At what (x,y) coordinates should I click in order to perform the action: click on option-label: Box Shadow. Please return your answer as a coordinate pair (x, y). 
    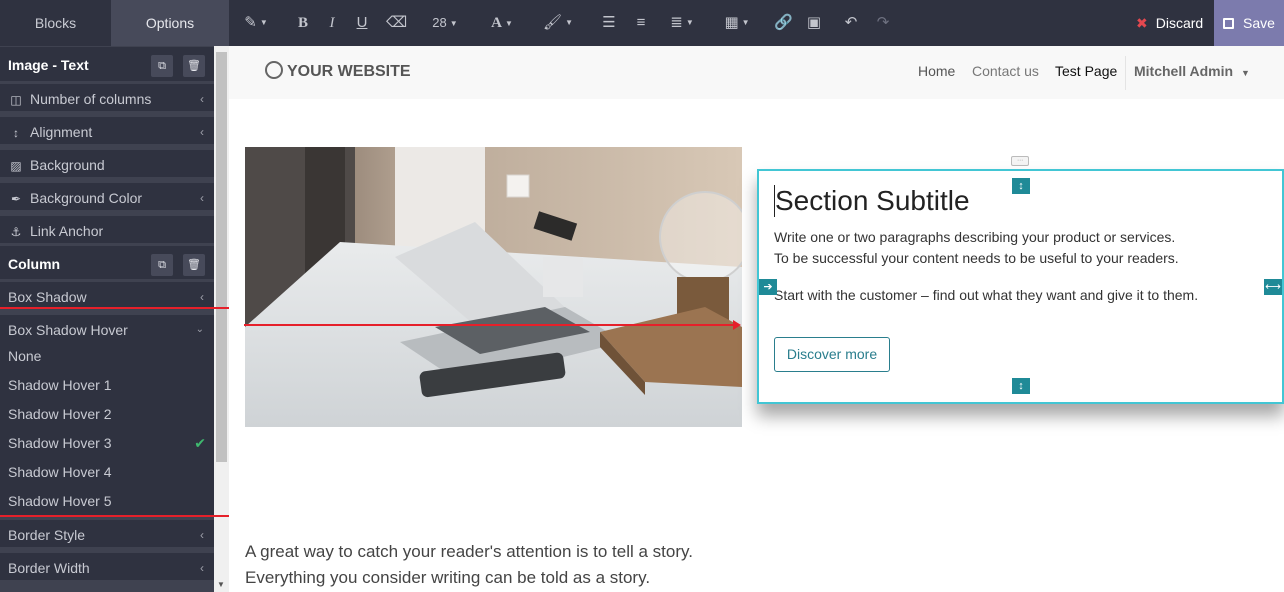
    Looking at the image, I should click on (47, 297).